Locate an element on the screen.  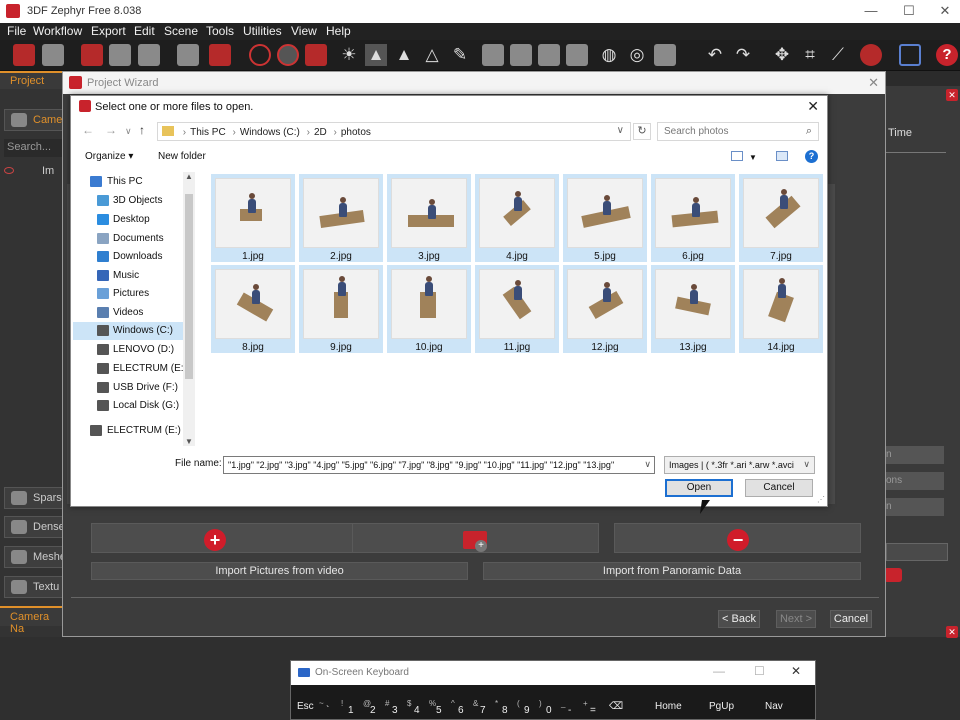
key-home: Home is located at coordinates (678, 709).